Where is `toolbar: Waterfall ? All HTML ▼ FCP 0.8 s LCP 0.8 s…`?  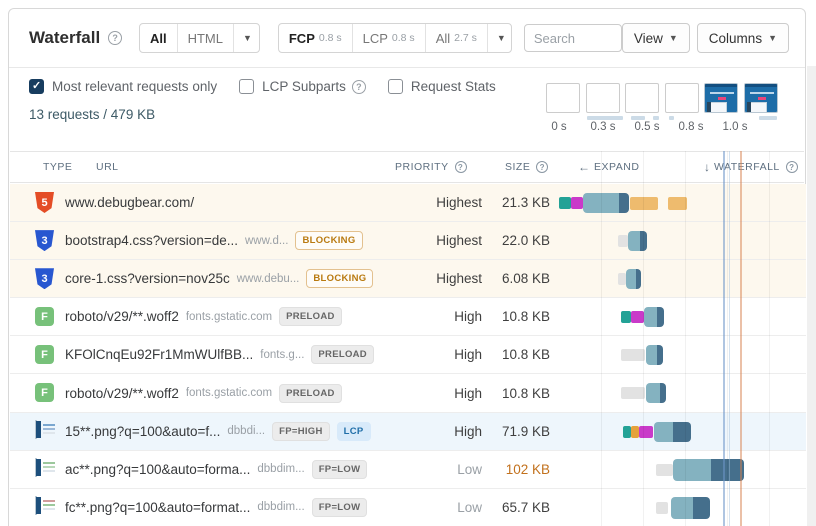
toolbar: Waterfall ? All HTML ▼ FCP 0.8 s LCP 0.8 s… is located at coordinates (407, 38).